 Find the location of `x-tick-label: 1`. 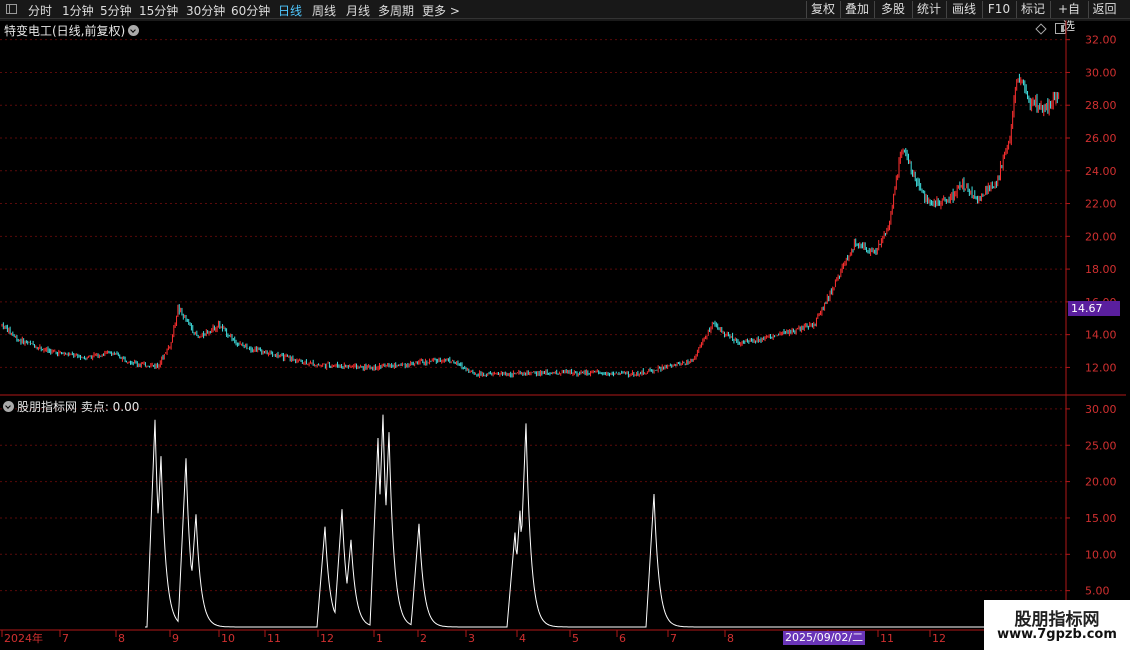

x-tick-label: 1 is located at coordinates (379, 638).